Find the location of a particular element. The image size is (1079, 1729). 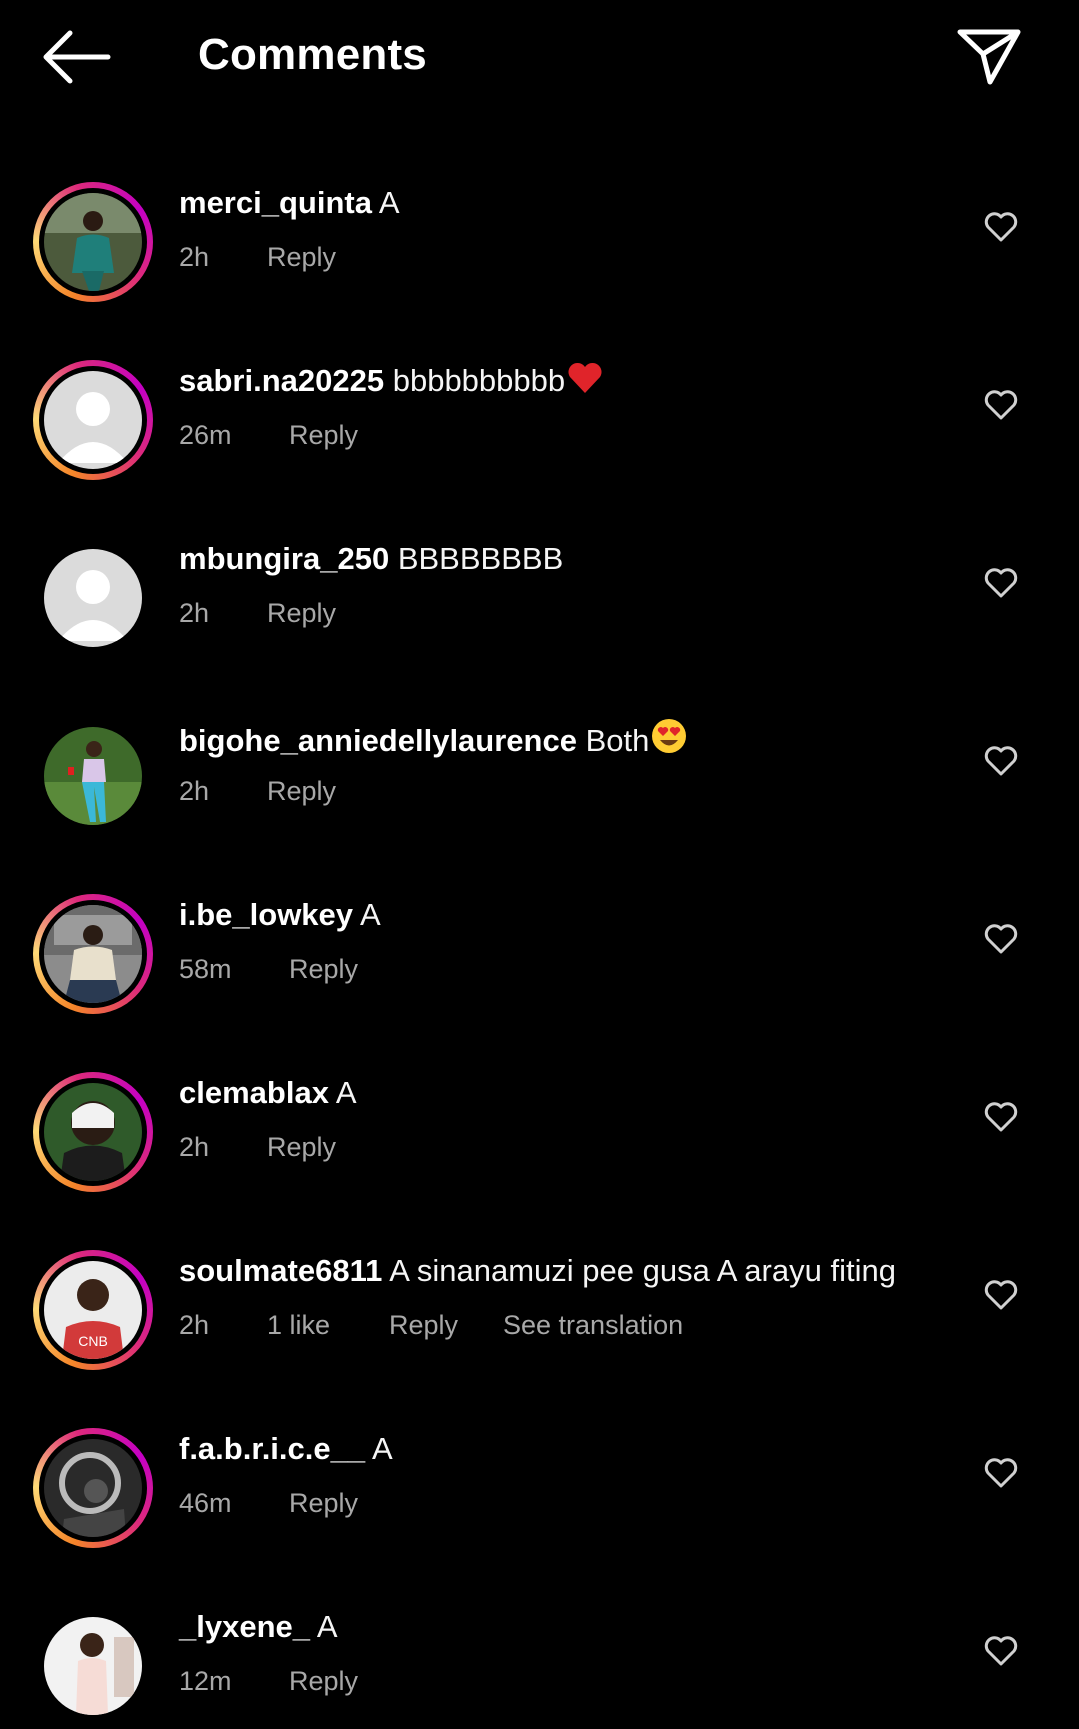

comment-body: mbungira_250 BBBBBBBB is located at coordinates (371, 559).